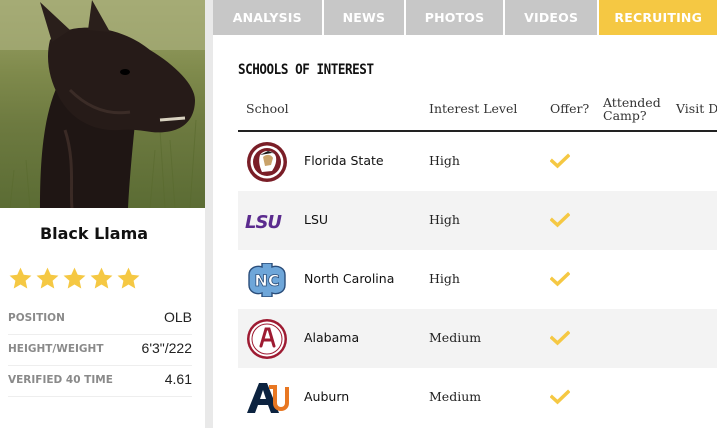  What do you see at coordinates (267, 17) in the screenshot?
I see `tab-analysis: ANALYSIS` at bounding box center [267, 17].